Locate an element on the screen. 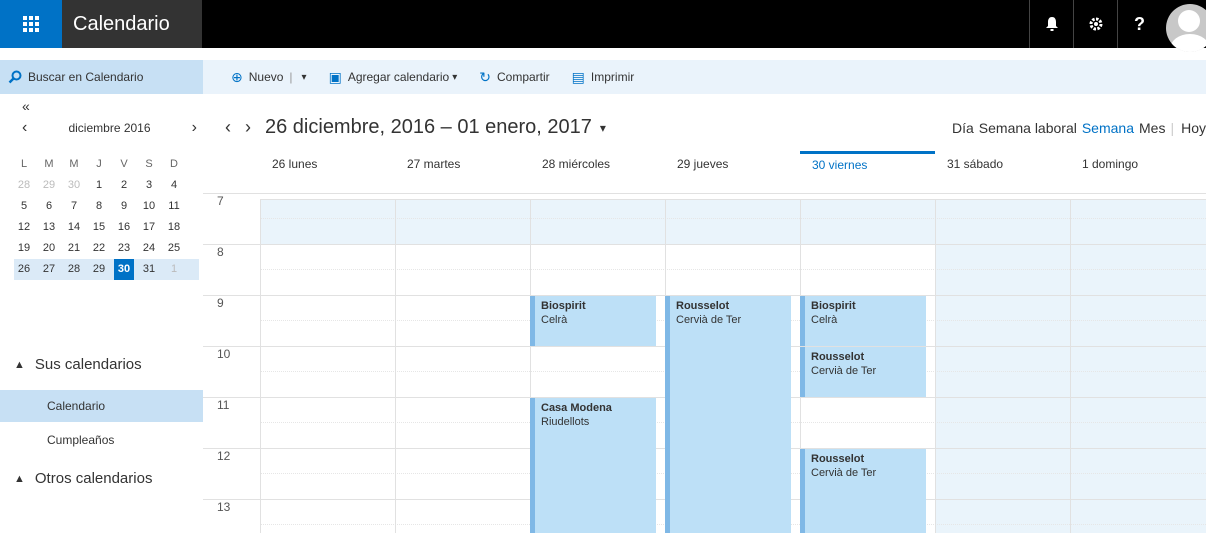 The width and height of the screenshot is (1206, 533). mini-calendar-day: 3 is located at coordinates (149, 185).